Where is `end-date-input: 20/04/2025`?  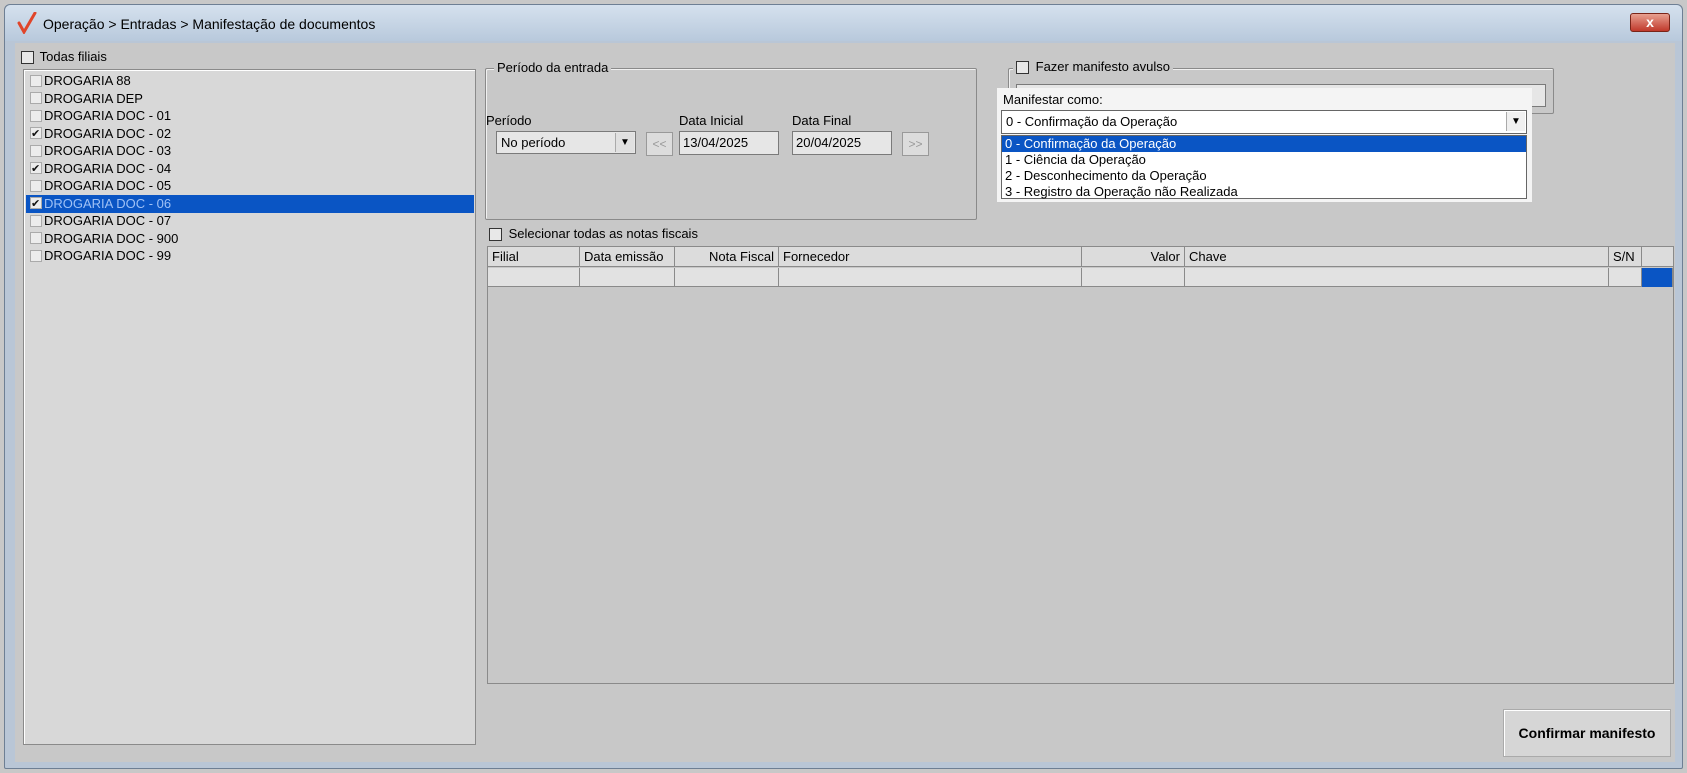
end-date-input: 20/04/2025 is located at coordinates (842, 143).